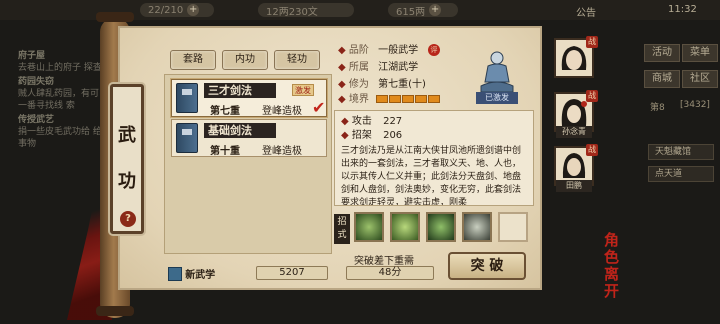 The width and height of the screenshot is (720, 324). I want to click on tab-routine: 套路, so click(193, 60).